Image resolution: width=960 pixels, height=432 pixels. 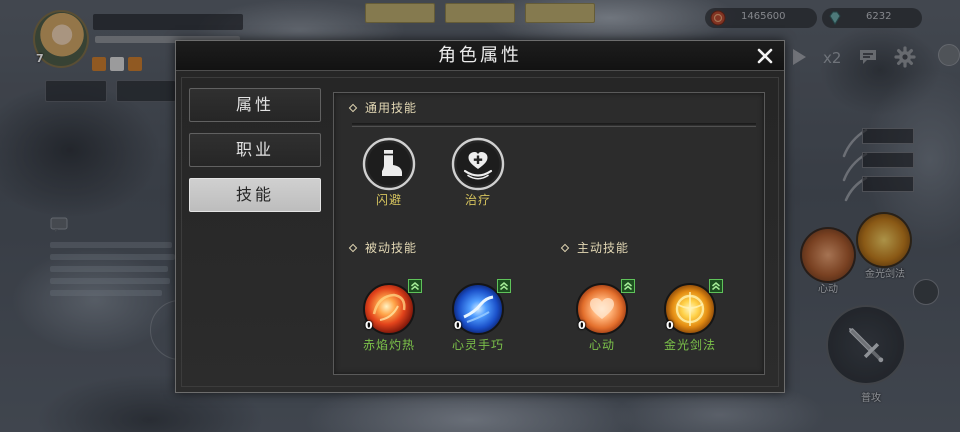 What do you see at coordinates (477, 200) in the screenshot?
I see `skill-name: 治疗` at bounding box center [477, 200].